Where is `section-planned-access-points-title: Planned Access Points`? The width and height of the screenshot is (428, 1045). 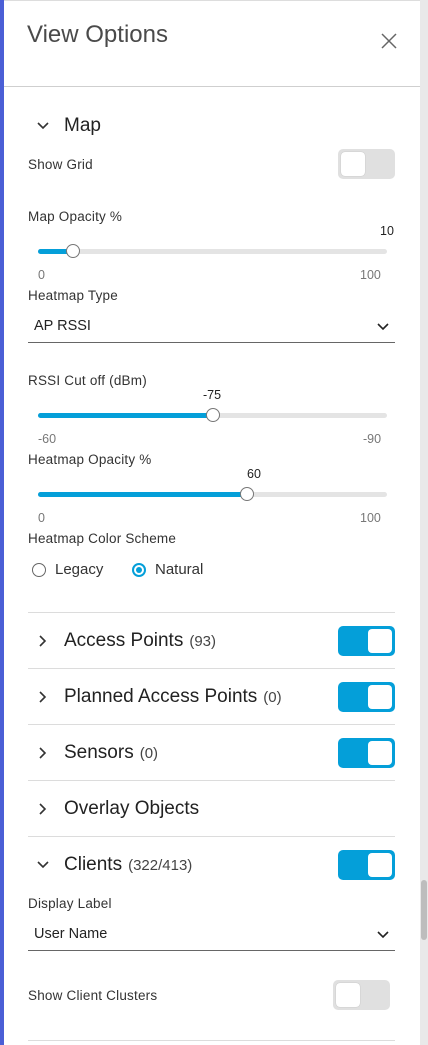
section-planned-access-points-title: Planned Access Points is located at coordinates (161, 696).